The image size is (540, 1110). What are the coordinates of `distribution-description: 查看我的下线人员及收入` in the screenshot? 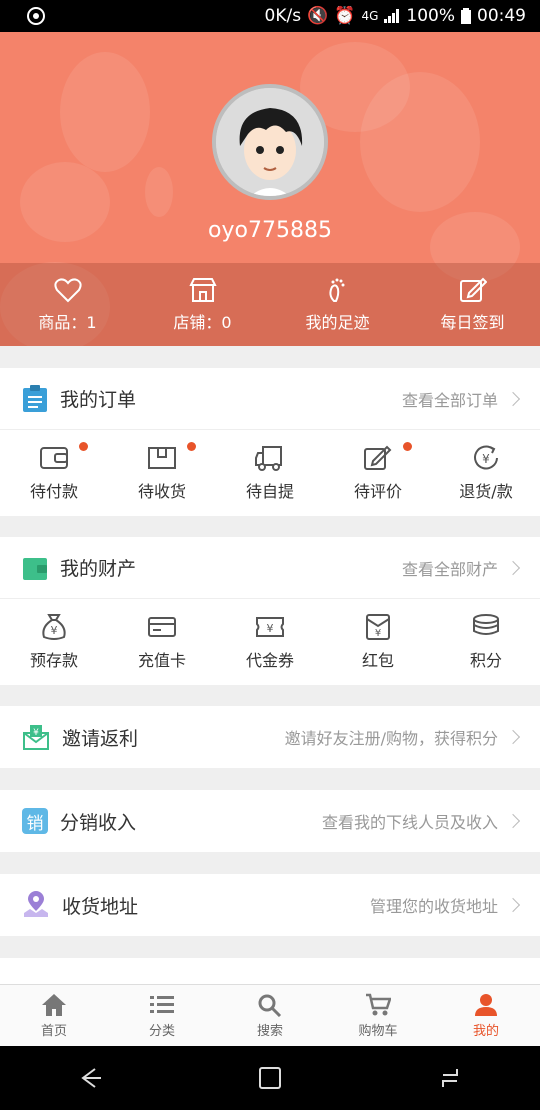 It's located at (421, 821).